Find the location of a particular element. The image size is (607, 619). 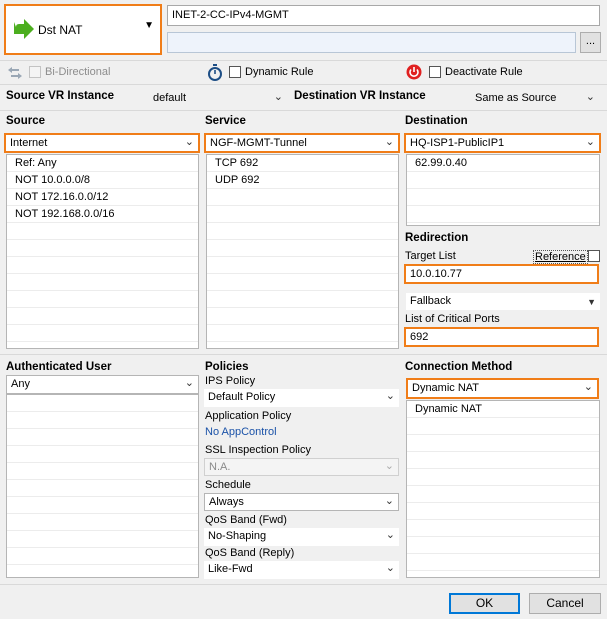

service-select: NGF-MGMT-Tunnel ⌄ is located at coordinates (302, 143).